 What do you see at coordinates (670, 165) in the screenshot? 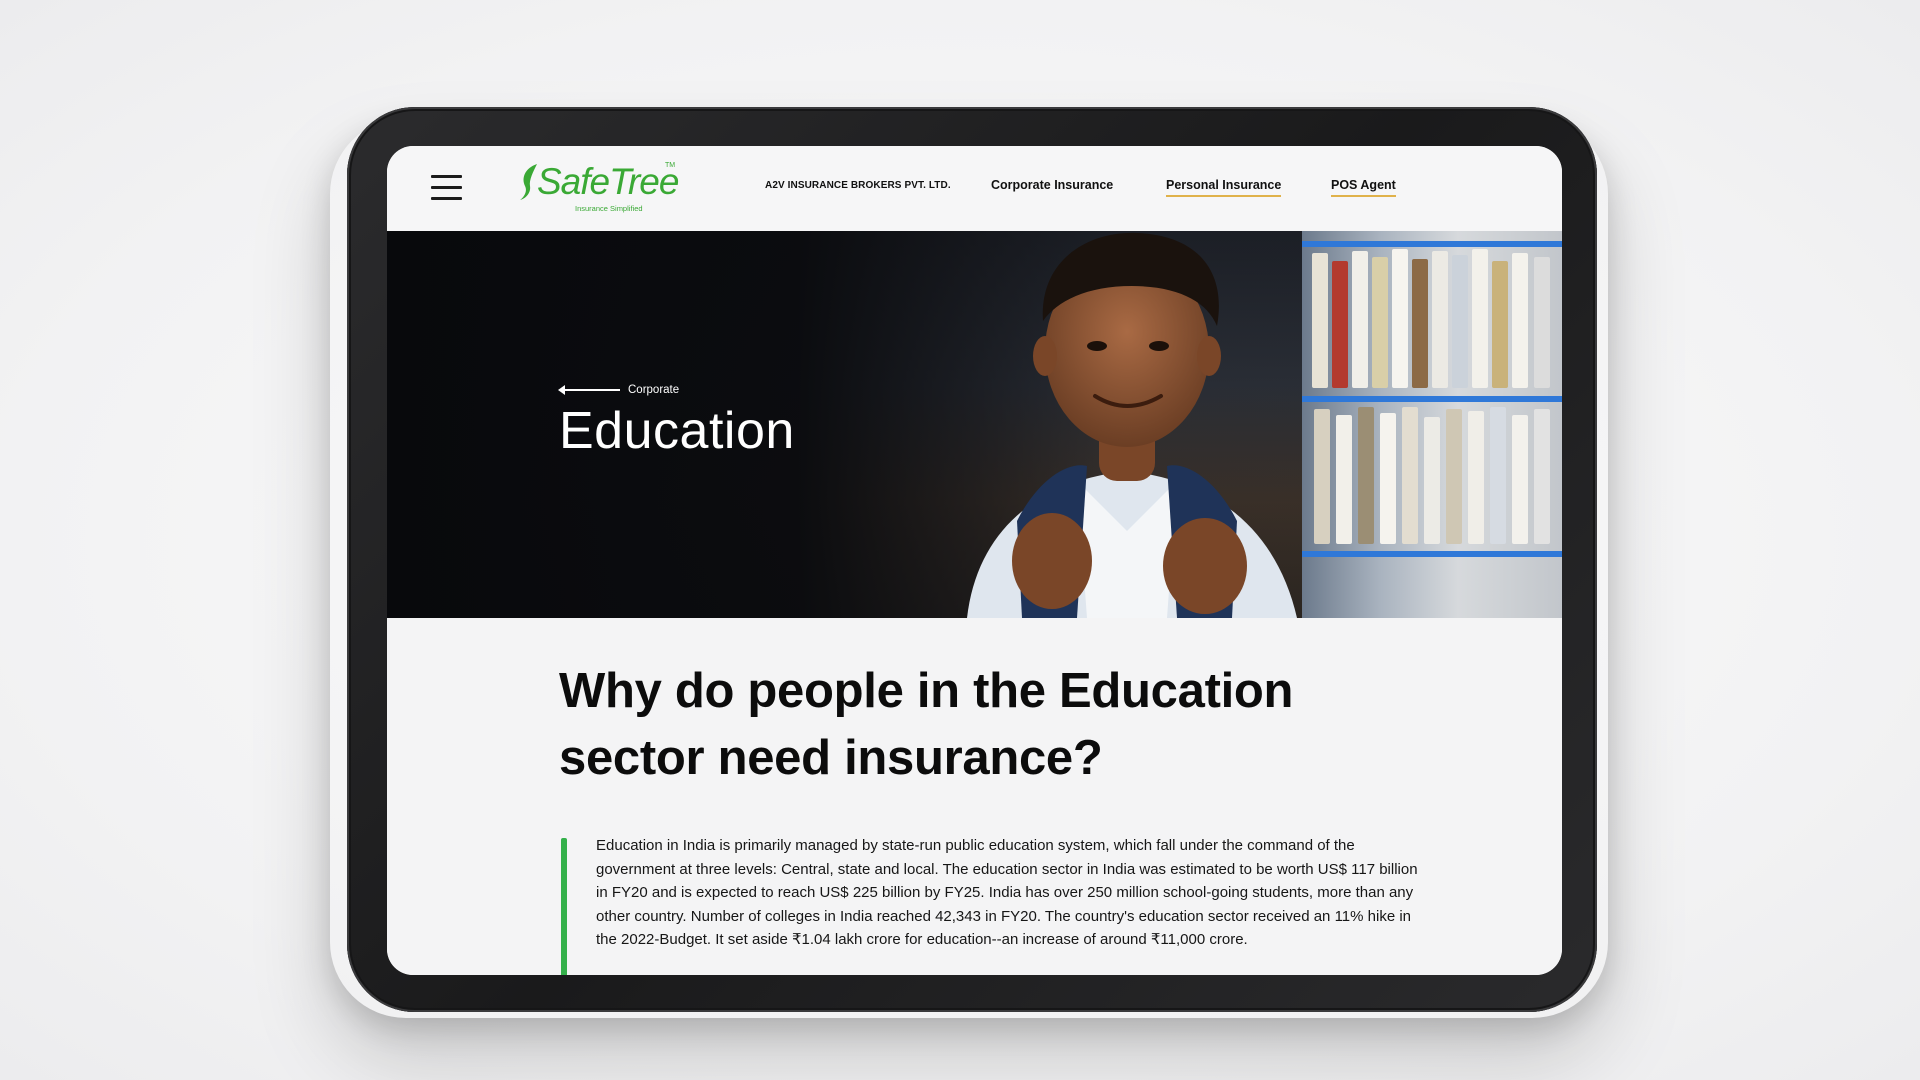
I see `logo-trademark: TM` at bounding box center [670, 165].